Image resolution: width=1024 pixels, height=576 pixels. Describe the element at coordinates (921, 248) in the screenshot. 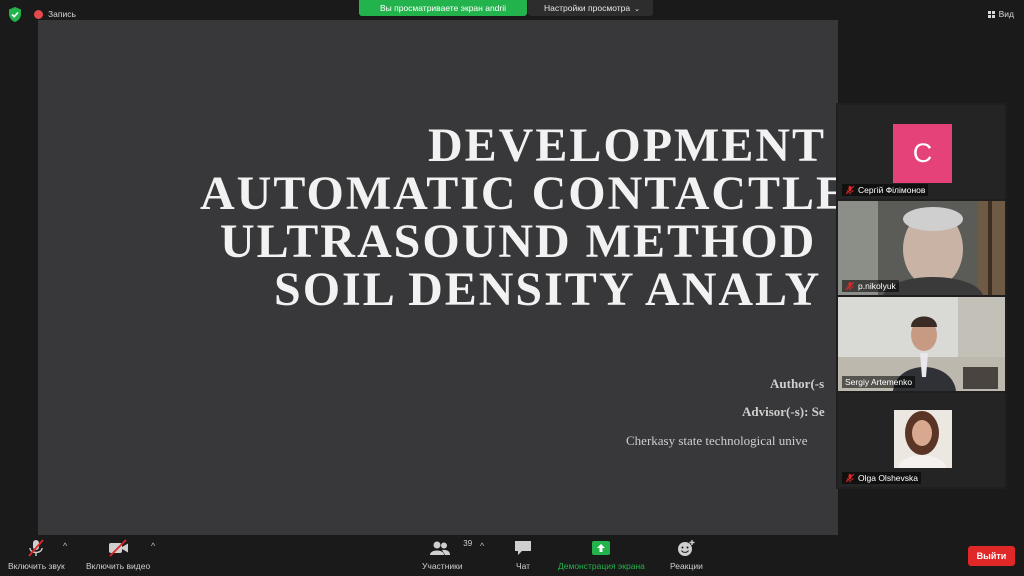

I see `participant-tile-2: p.nikolyuk` at that location.